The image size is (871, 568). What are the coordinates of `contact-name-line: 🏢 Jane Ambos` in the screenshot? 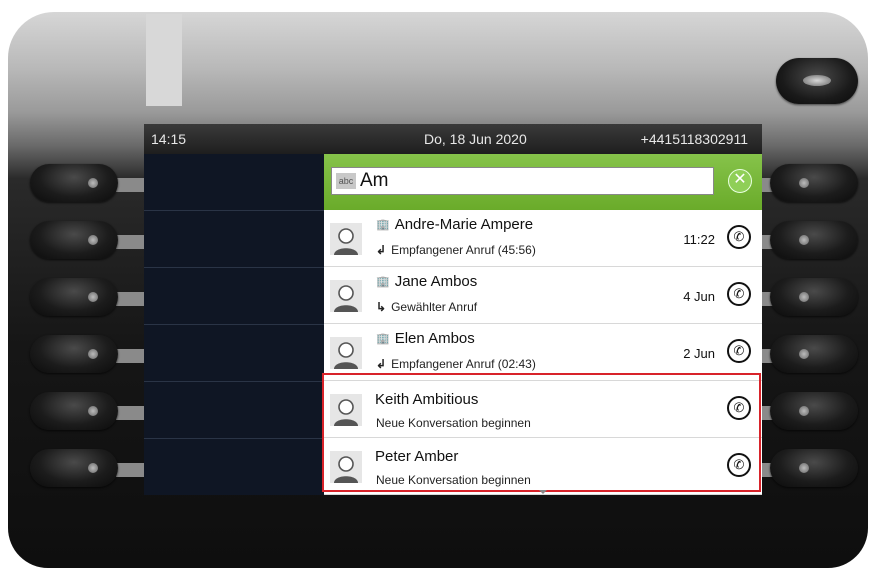 It's located at (426, 281).